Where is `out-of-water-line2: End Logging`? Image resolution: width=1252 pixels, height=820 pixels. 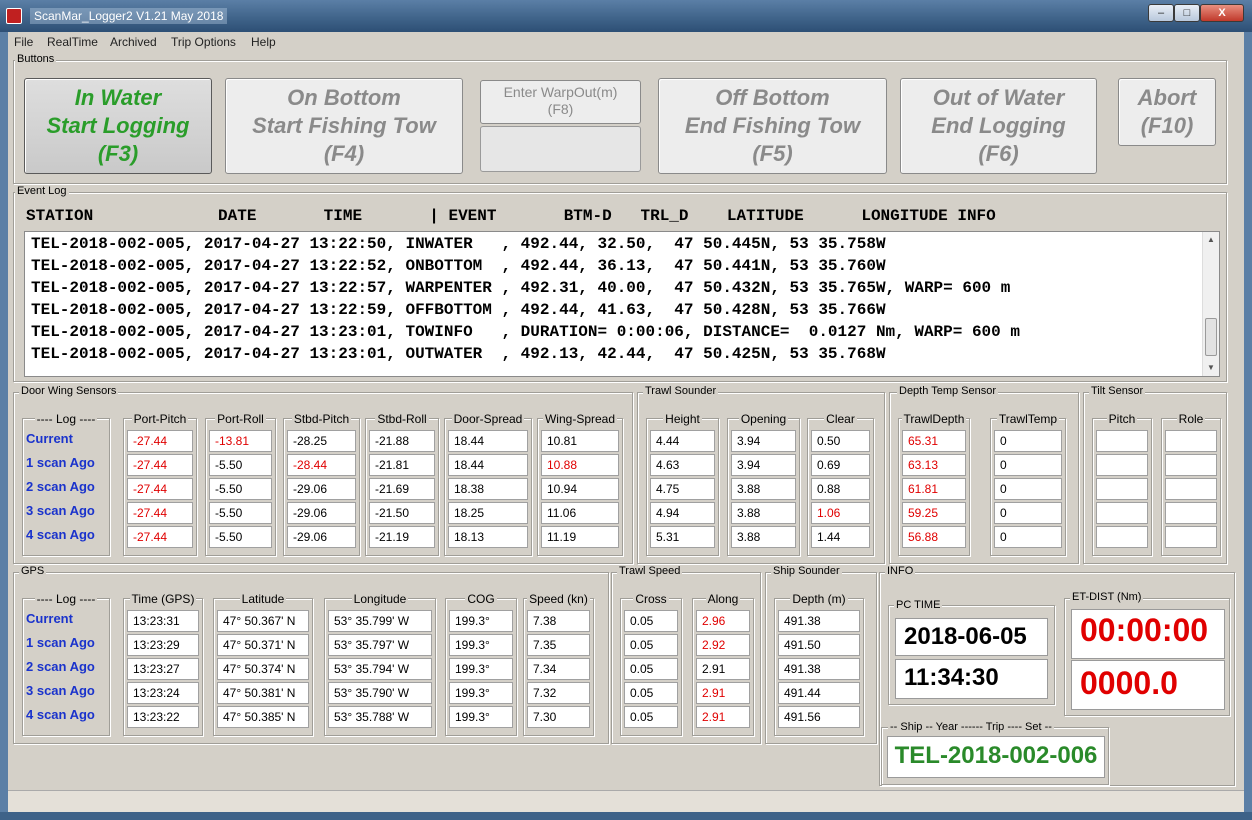 out-of-water-line2: End Logging is located at coordinates (998, 125).